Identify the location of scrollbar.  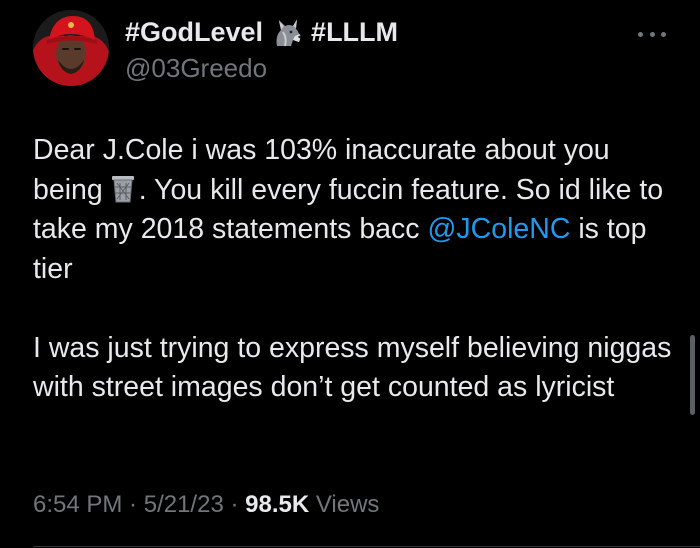
(692, 375).